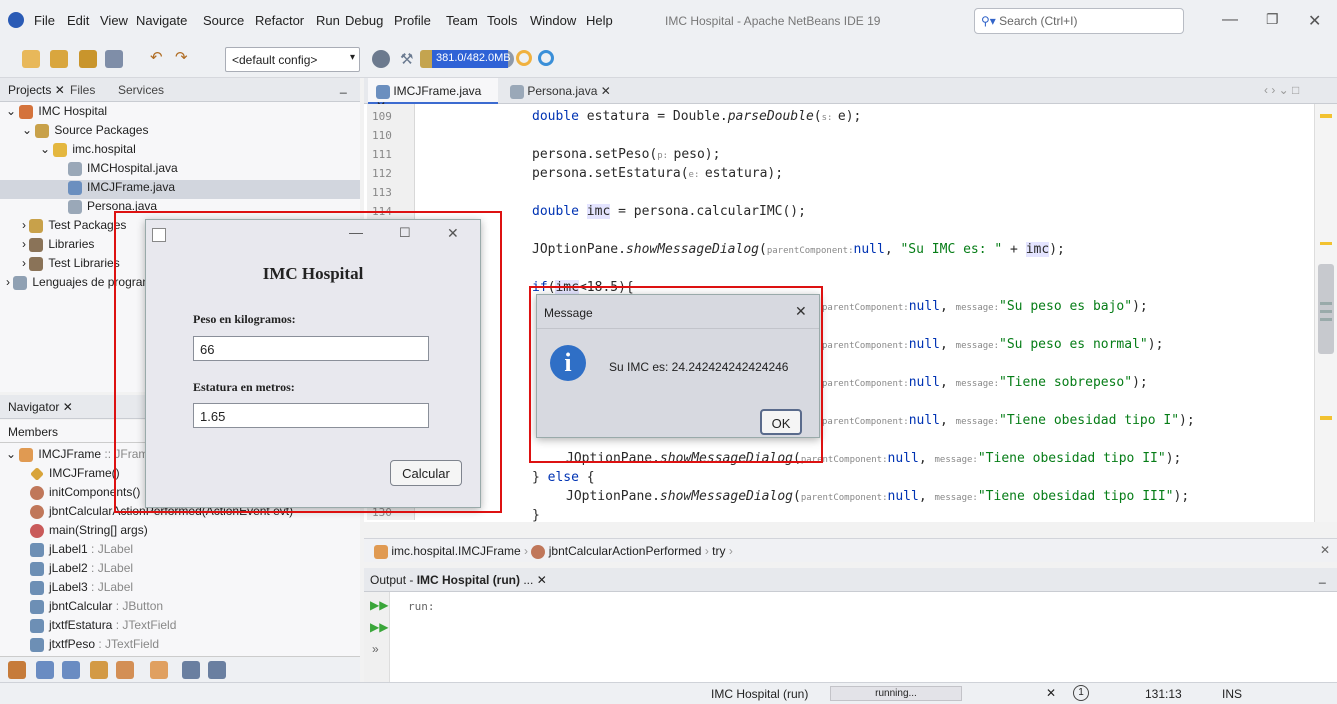 The width and height of the screenshot is (1337, 704). I want to click on editor-tabbar: IMCJFrame.java ✕ Persona.java ✕ ‹ › ⌄ □, so click(850, 95).